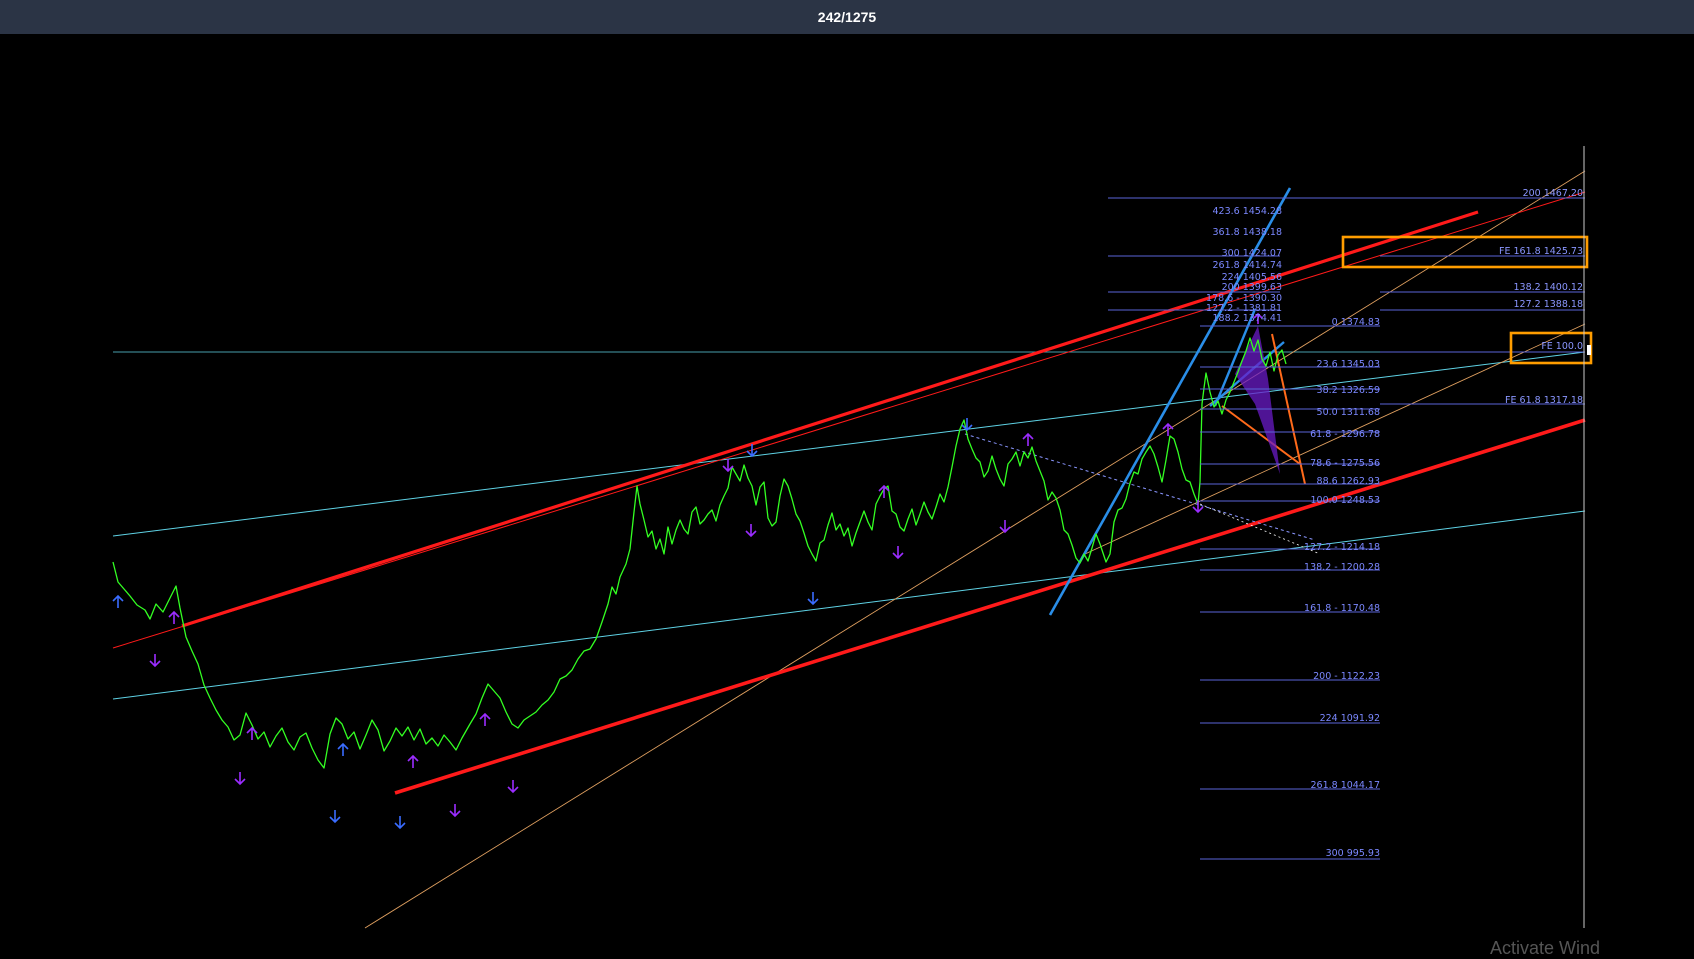 The height and width of the screenshot is (959, 1694). Describe the element at coordinates (1548, 287) in the screenshot. I see `fe-label: 138.2 1400.12` at that location.